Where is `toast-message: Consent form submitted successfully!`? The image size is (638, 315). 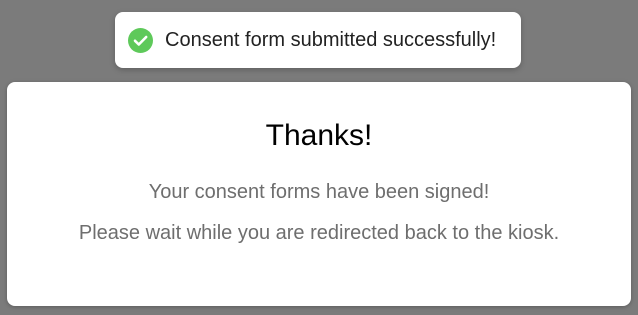
toast-message: Consent form submitted successfully! is located at coordinates (331, 40).